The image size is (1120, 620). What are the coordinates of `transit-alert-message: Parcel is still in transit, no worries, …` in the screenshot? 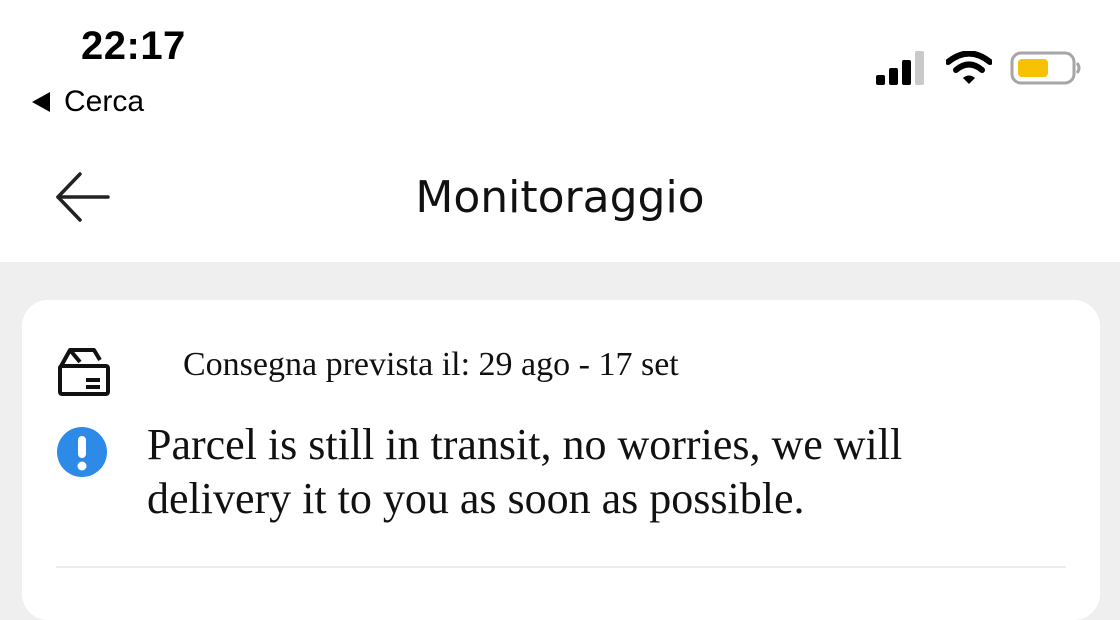 It's located at (525, 471).